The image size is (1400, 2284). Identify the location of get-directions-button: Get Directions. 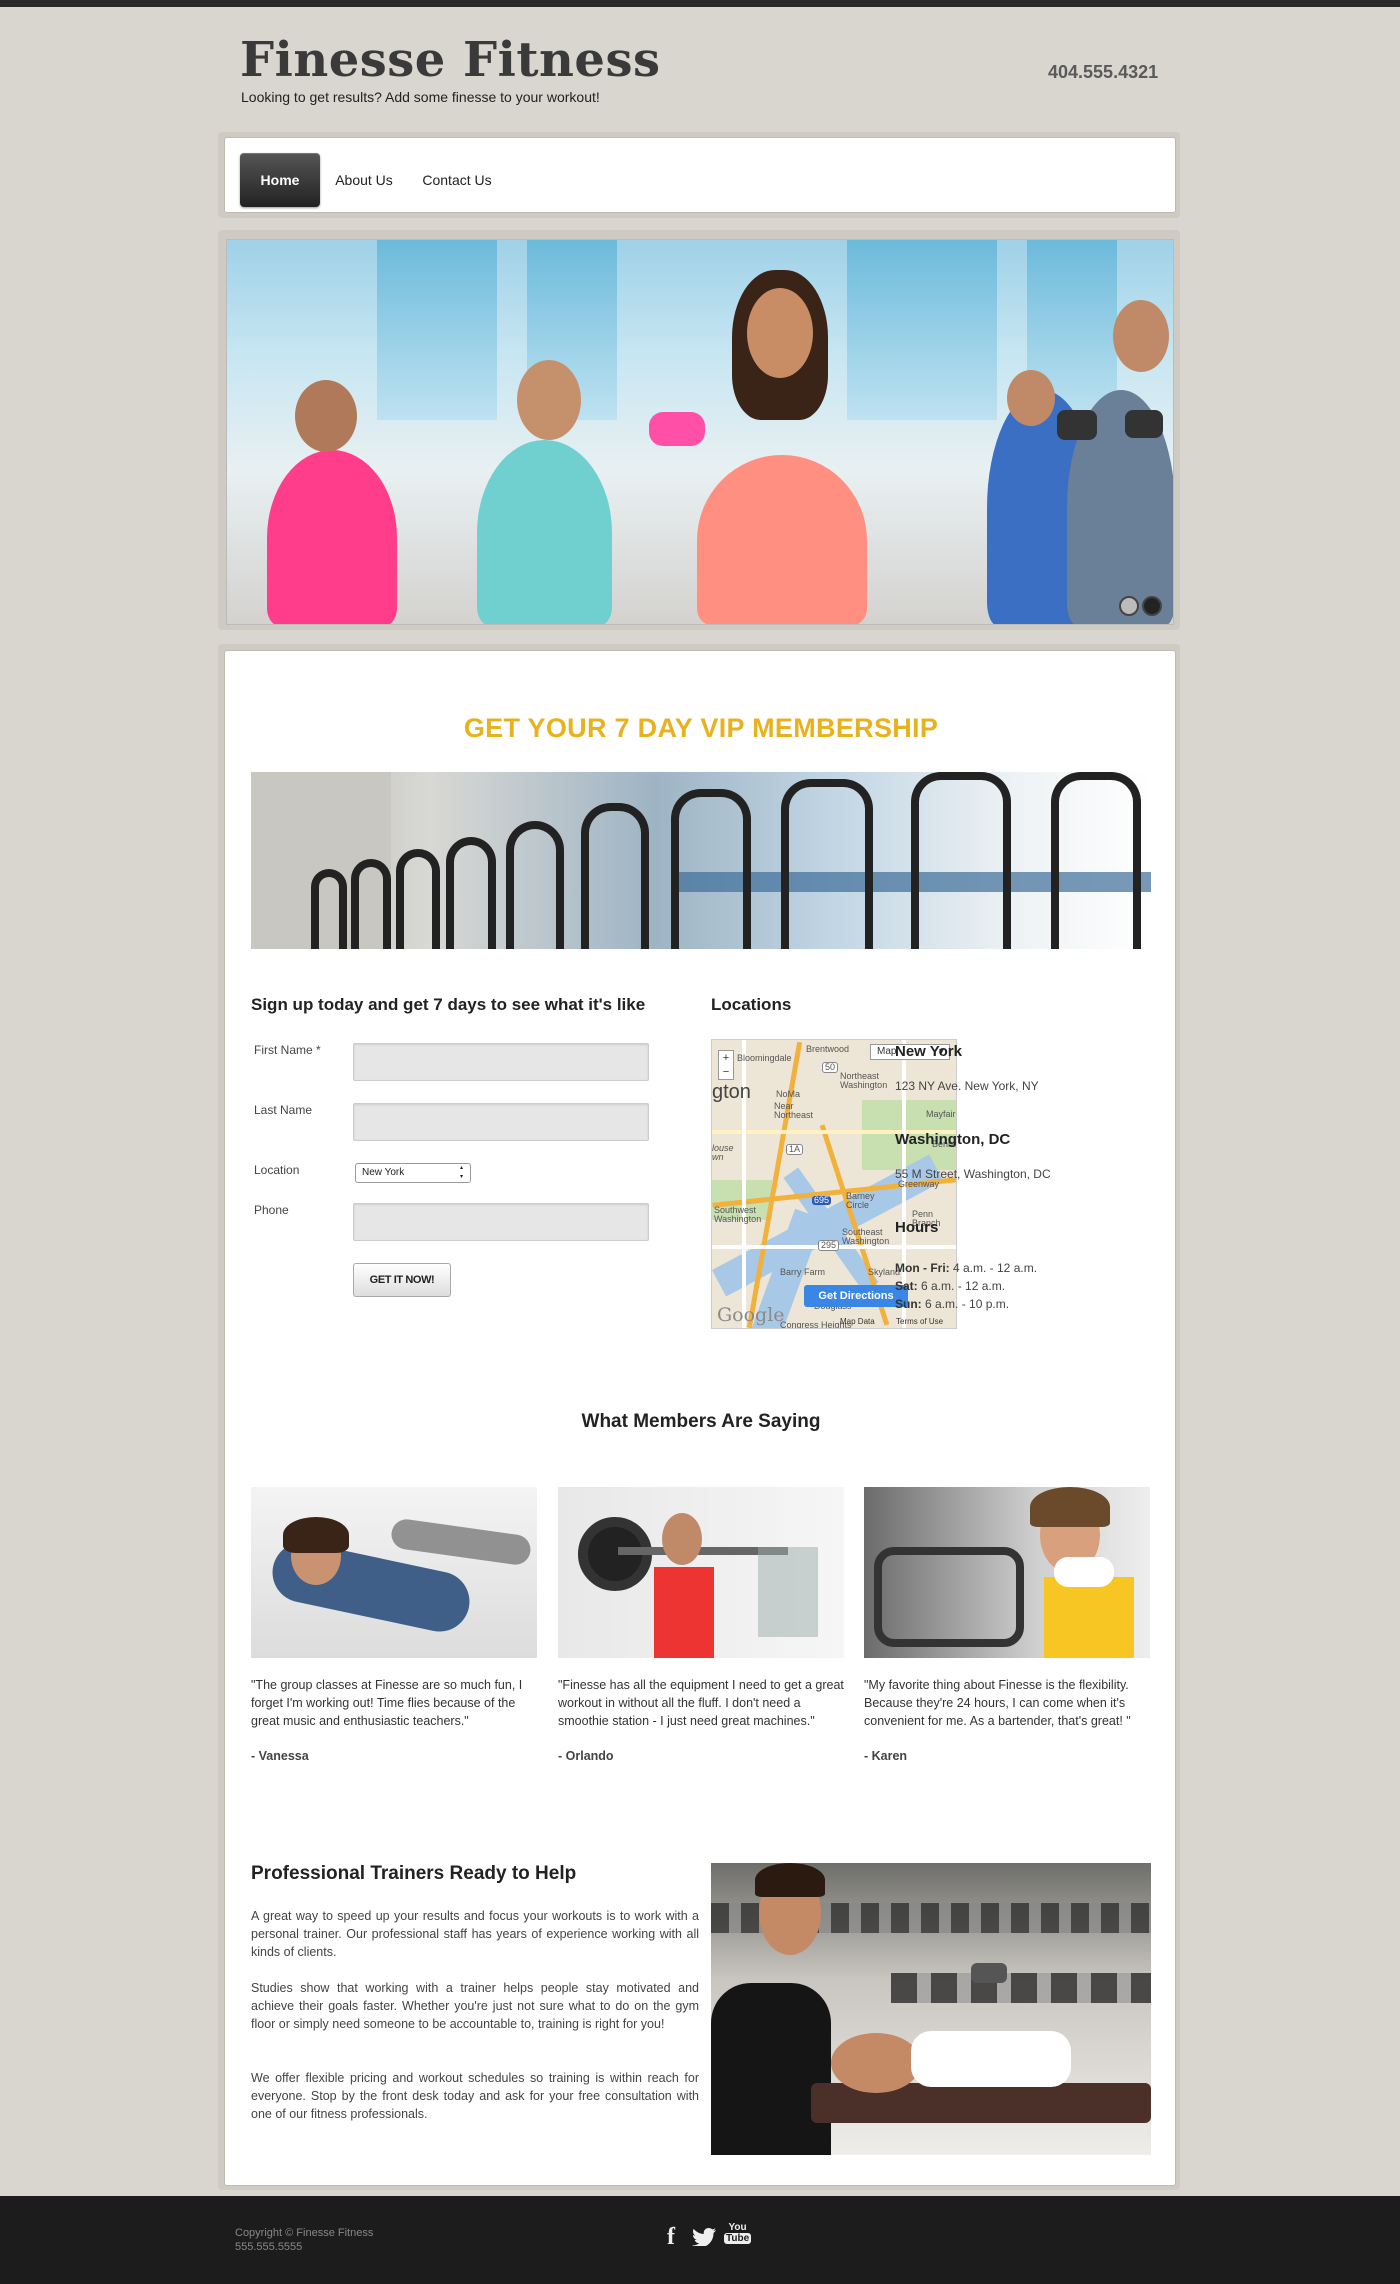
(856, 1296).